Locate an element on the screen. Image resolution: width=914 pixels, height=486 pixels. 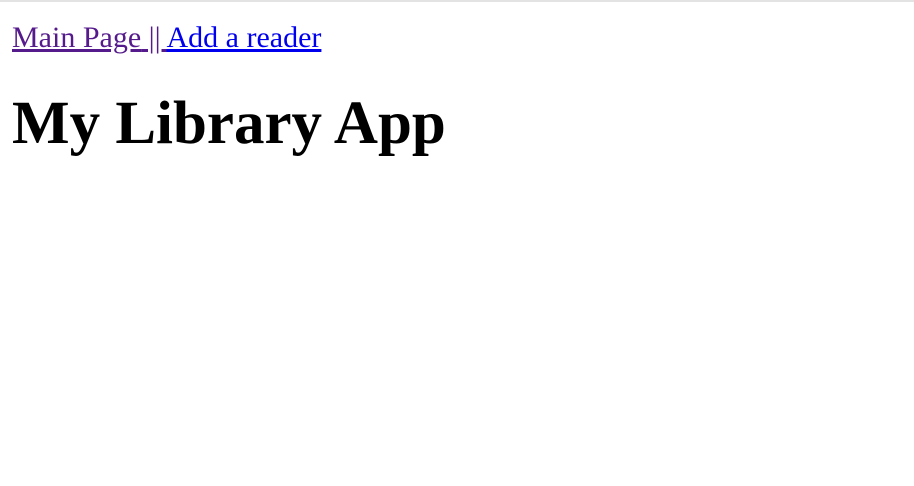
main-page-link: Main Page is located at coordinates (76, 37).